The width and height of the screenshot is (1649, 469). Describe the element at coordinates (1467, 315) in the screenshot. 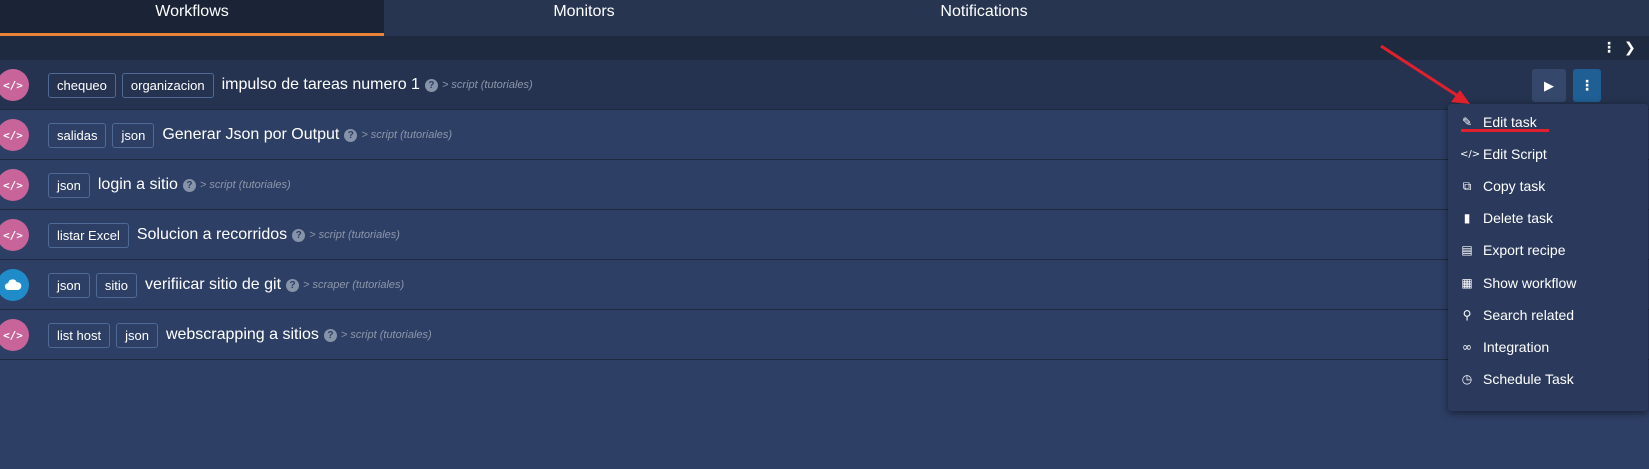

I see `search-icon: ⚲` at that location.